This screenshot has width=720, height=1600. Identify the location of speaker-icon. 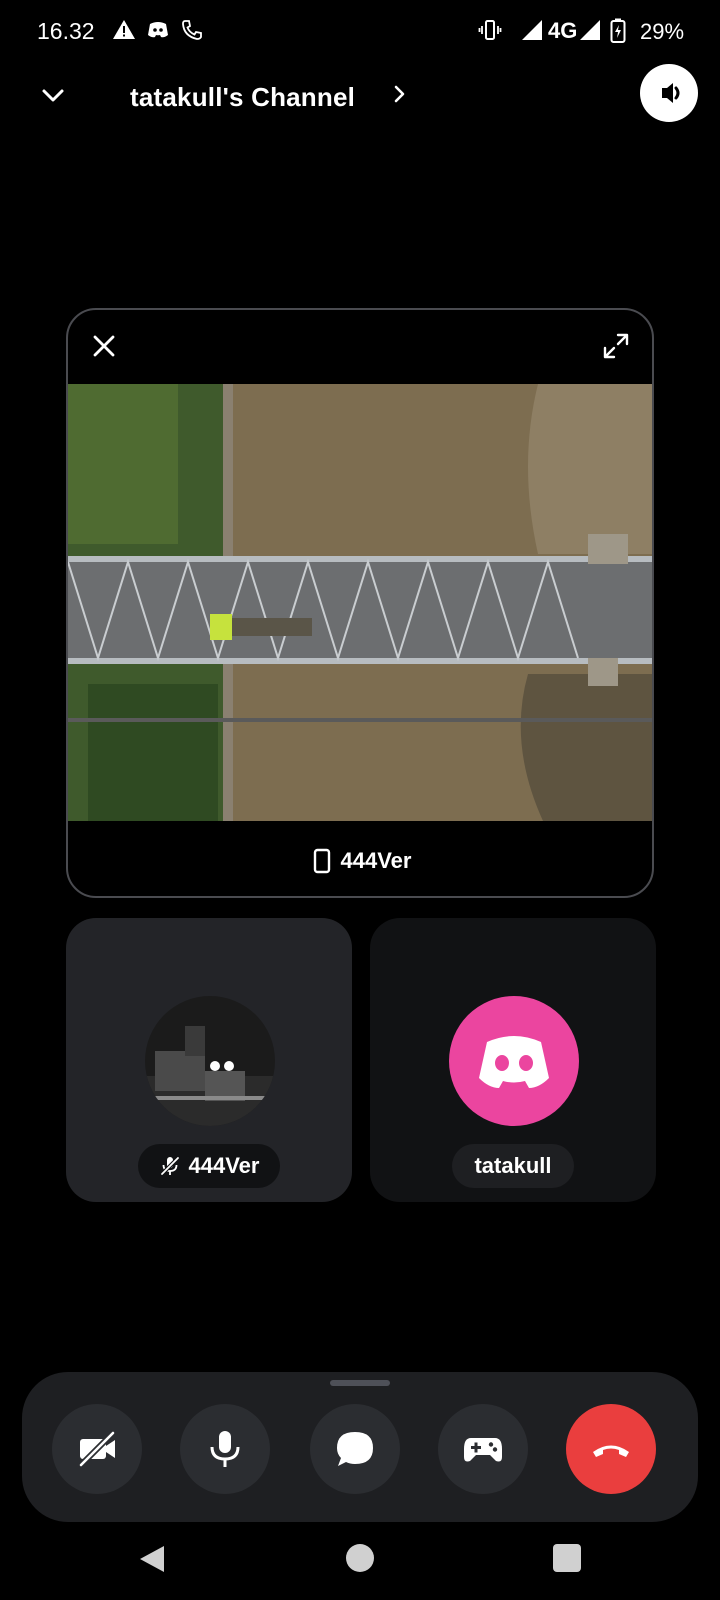
(671, 93).